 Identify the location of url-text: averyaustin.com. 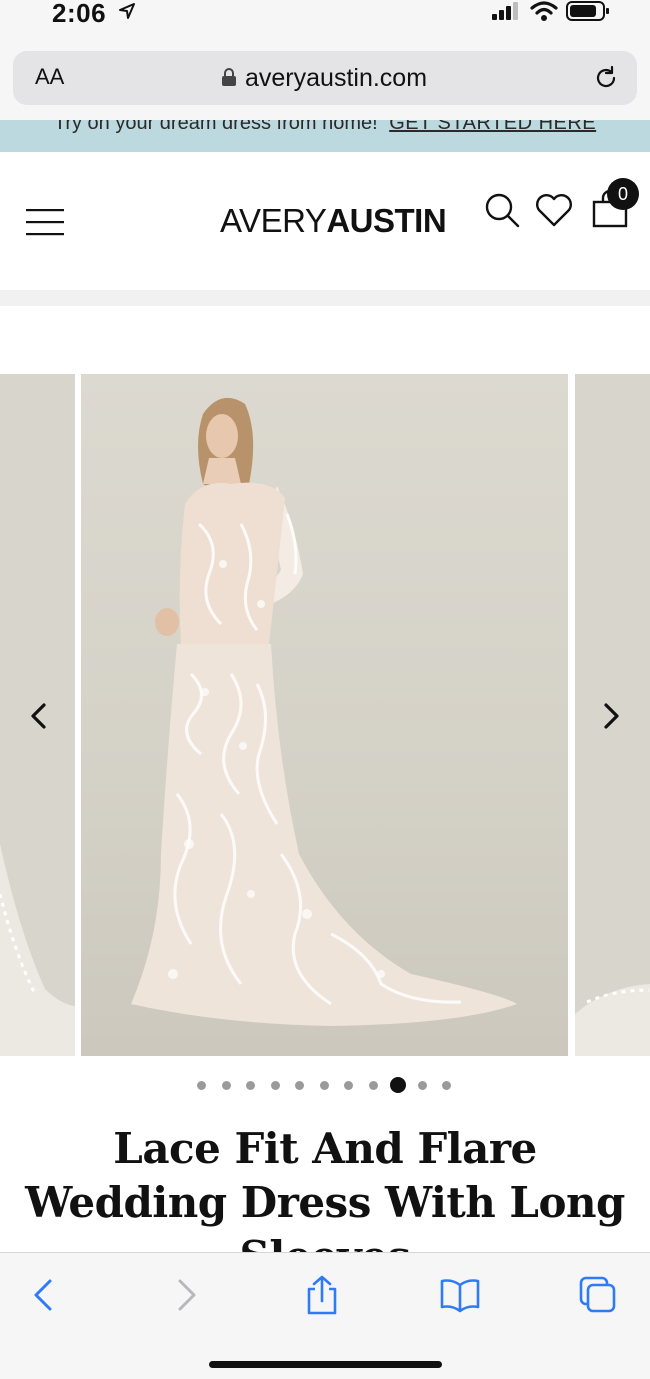
(336, 78).